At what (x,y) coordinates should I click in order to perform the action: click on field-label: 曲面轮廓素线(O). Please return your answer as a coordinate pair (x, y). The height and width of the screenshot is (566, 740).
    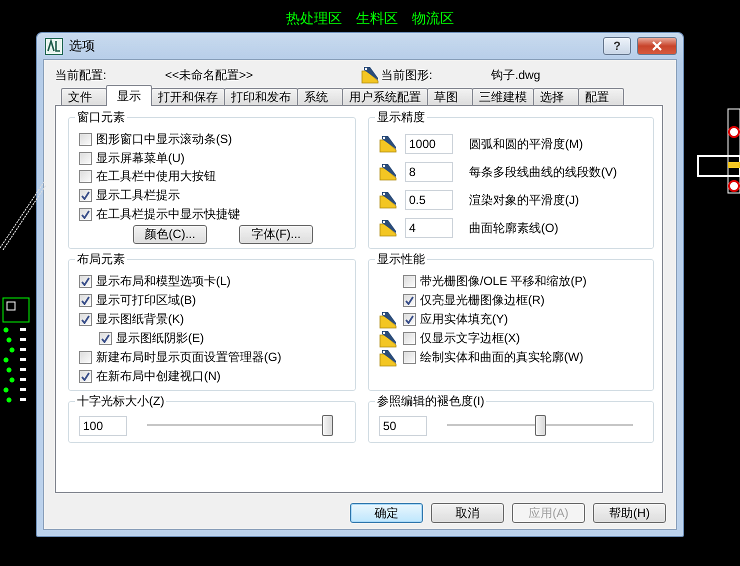
    Looking at the image, I should click on (513, 228).